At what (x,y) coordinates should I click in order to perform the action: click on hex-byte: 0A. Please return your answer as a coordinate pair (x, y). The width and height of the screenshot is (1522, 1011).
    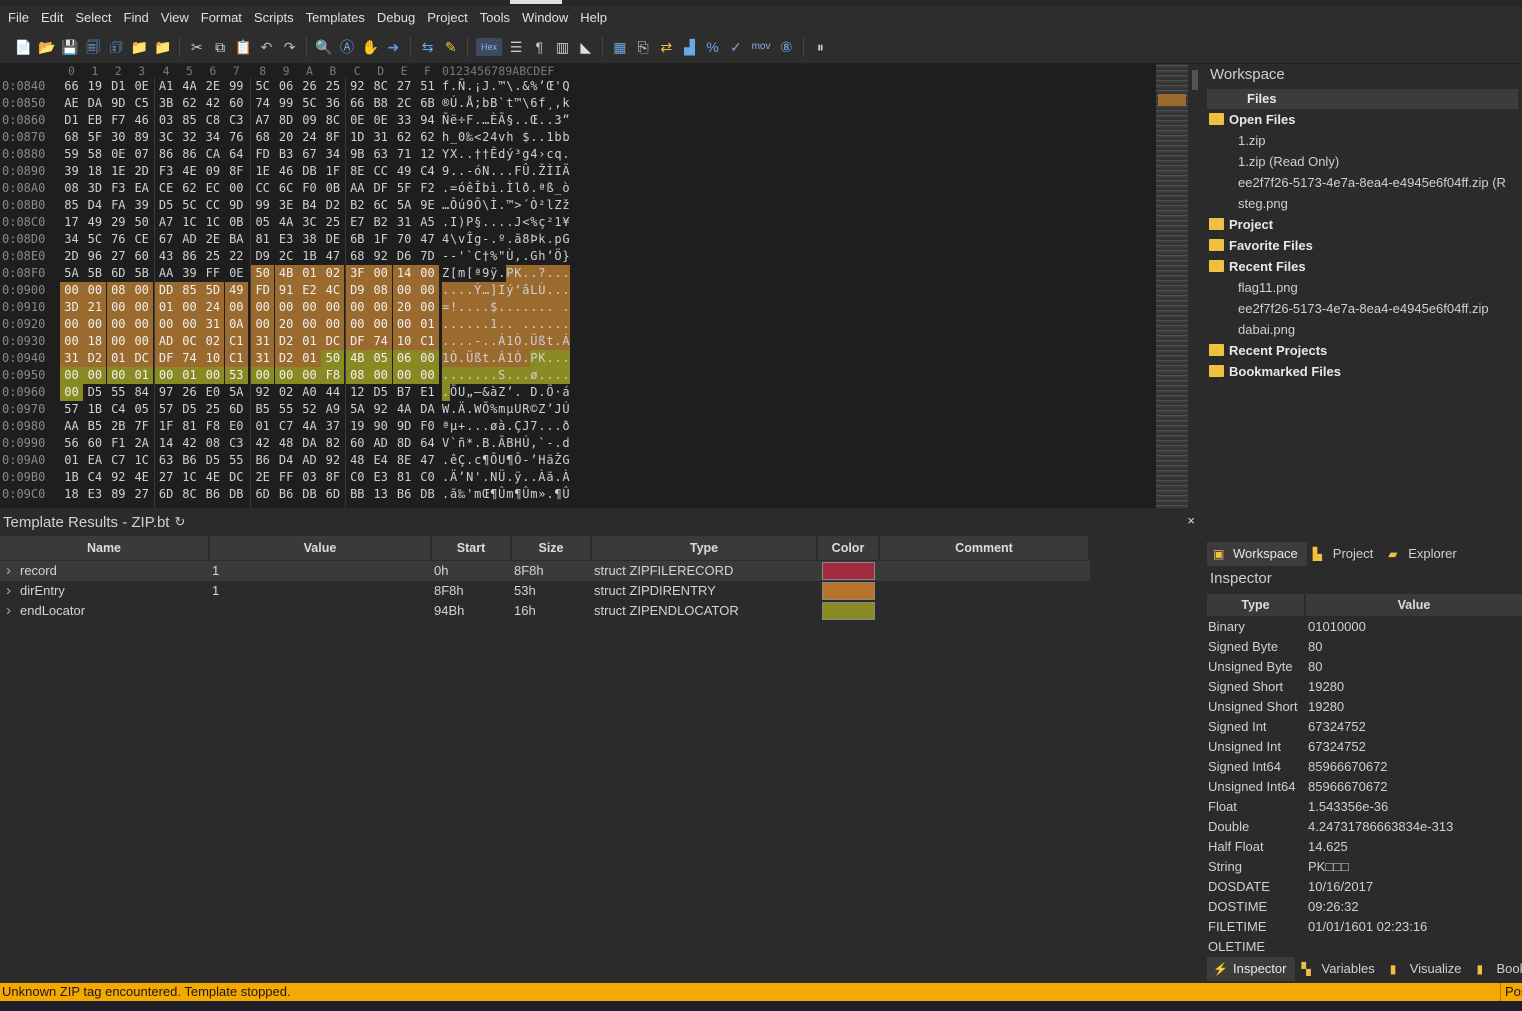
    Looking at the image, I should click on (236, 324).